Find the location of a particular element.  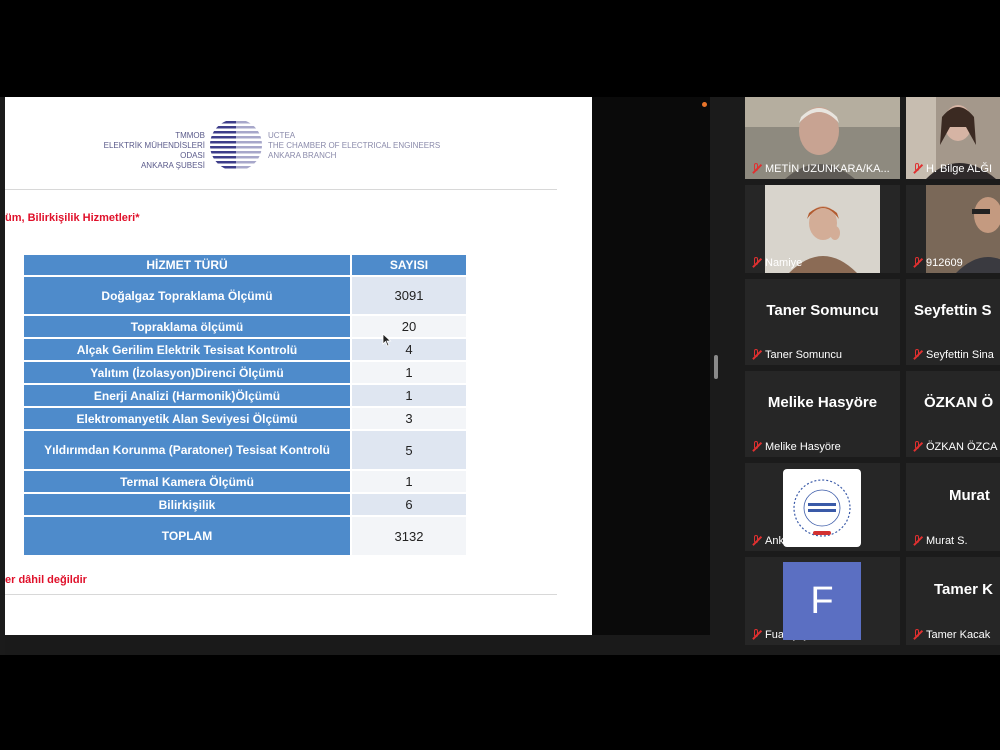

row-value: 6 is located at coordinates (408, 505).